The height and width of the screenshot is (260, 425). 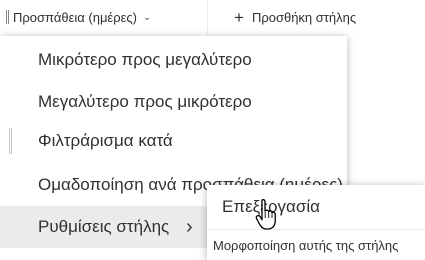 I want to click on menu-item-sort-descending: Μεγαλύτερο προς μικρότερο, so click(x=173, y=102).